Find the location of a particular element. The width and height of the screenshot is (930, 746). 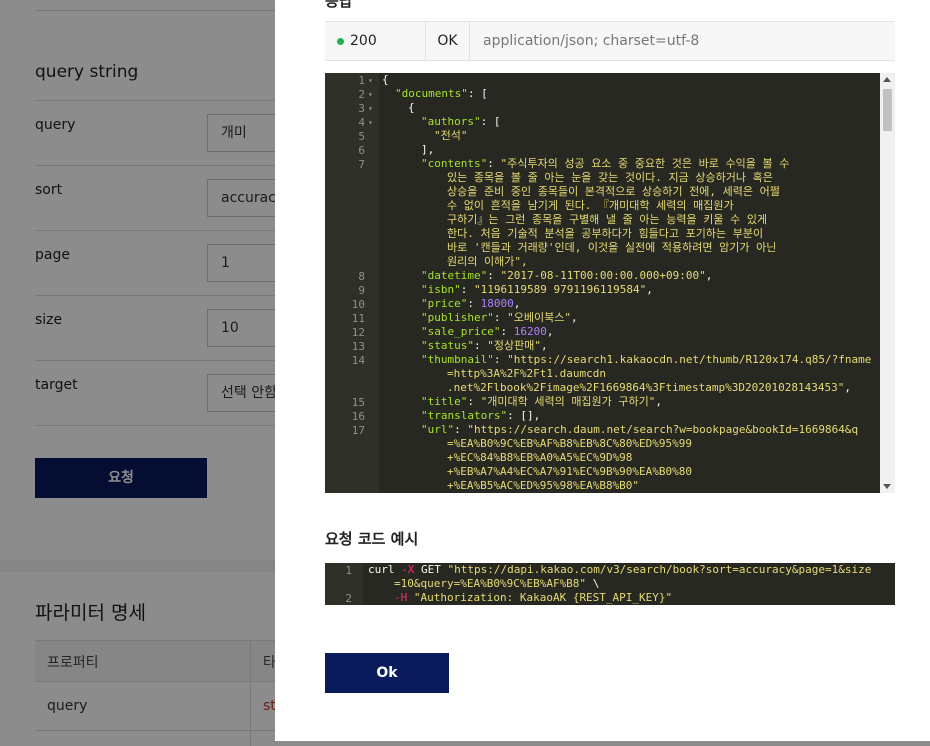

status-dot-icon is located at coordinates (340, 41).